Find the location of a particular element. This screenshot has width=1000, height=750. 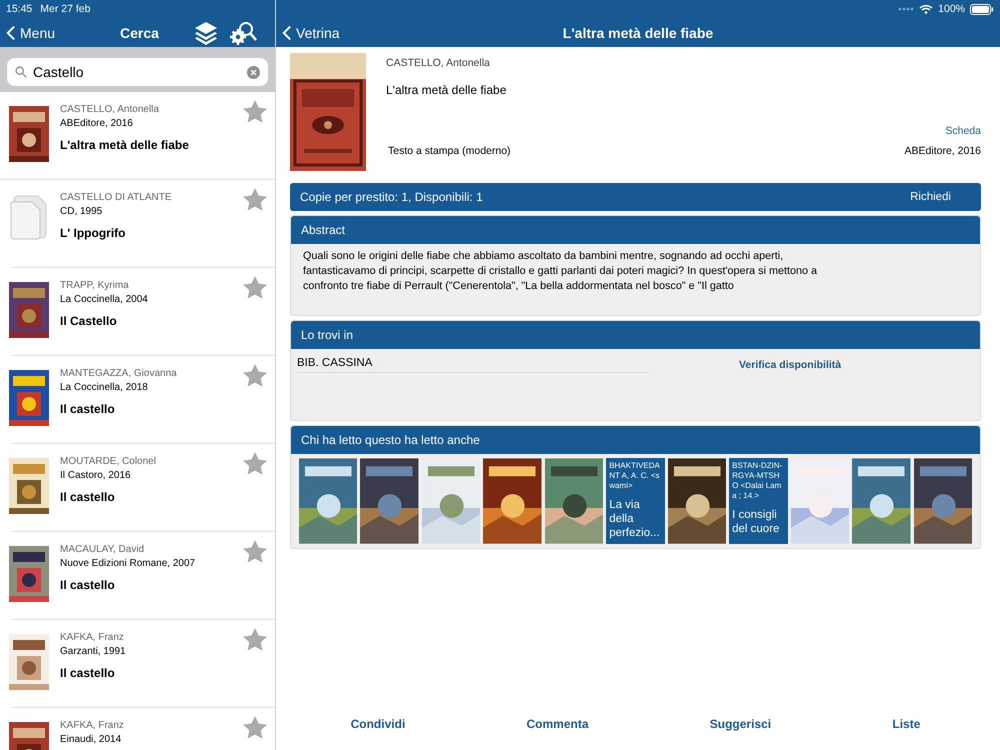

settings-search-icon is located at coordinates (243, 33).